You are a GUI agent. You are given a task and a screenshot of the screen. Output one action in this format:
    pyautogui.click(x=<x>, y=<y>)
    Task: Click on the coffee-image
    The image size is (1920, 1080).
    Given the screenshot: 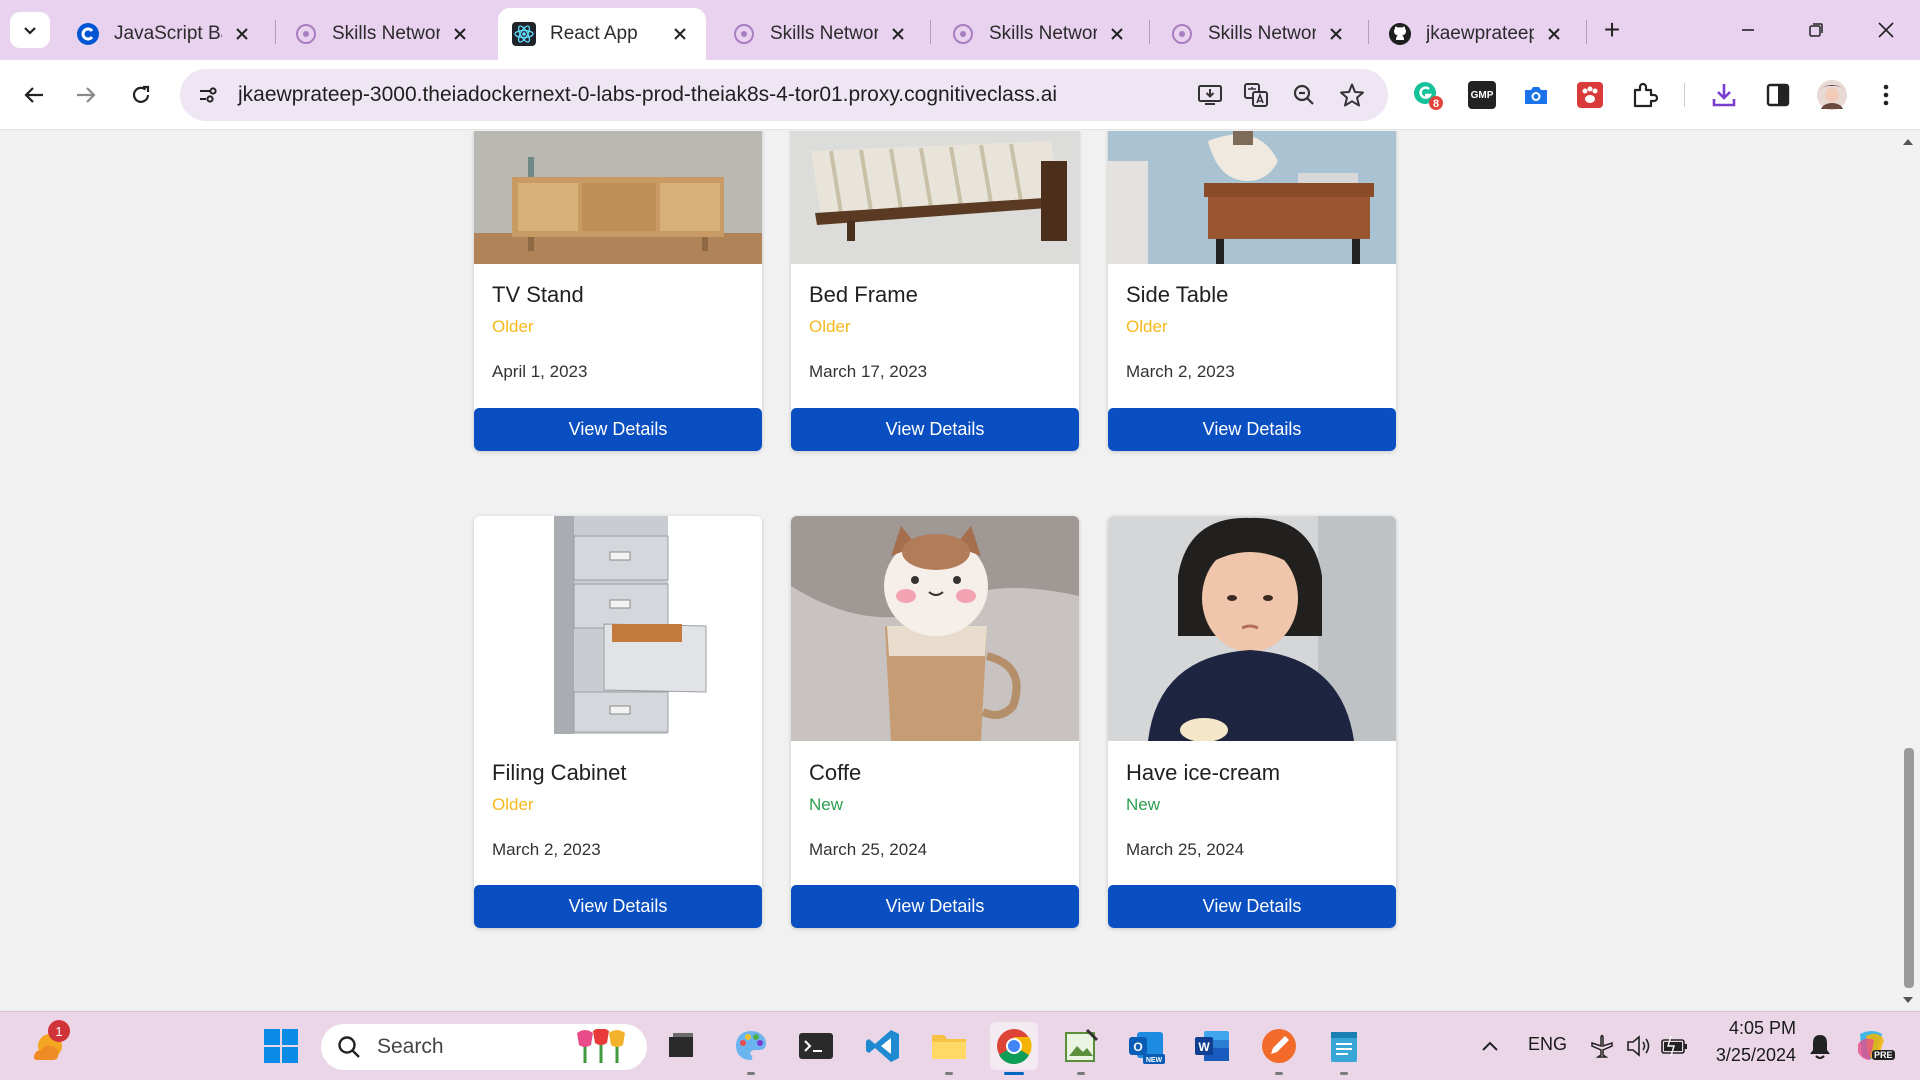 What is the action you would take?
    pyautogui.click(x=935, y=628)
    